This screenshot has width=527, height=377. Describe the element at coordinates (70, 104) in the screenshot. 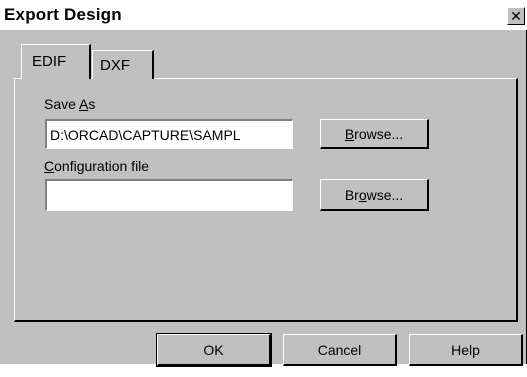

I see `save-as-label: Save As` at that location.